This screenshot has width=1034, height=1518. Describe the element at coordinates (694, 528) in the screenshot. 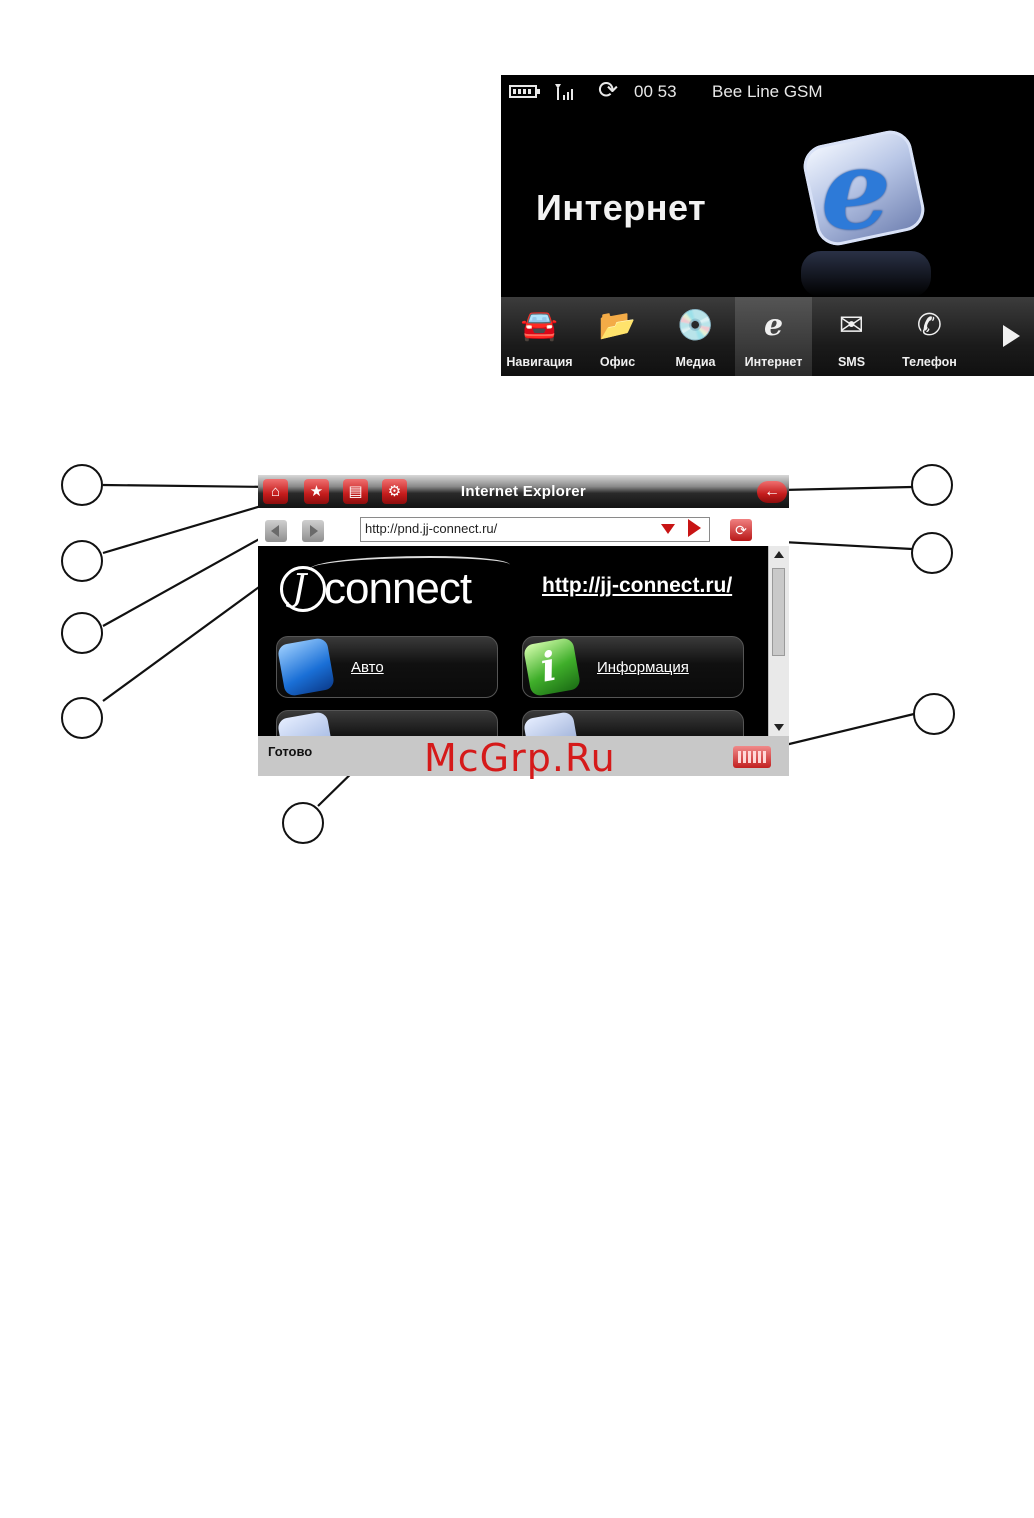

I see `go-button` at that location.